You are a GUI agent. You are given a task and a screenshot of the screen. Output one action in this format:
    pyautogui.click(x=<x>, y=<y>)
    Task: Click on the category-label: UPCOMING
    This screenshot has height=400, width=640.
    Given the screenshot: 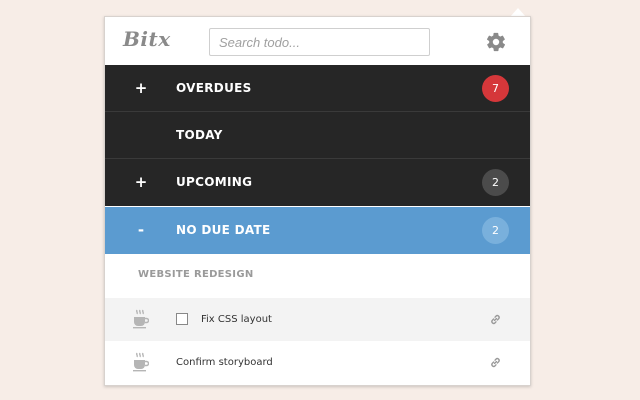 What is the action you would take?
    pyautogui.click(x=214, y=182)
    